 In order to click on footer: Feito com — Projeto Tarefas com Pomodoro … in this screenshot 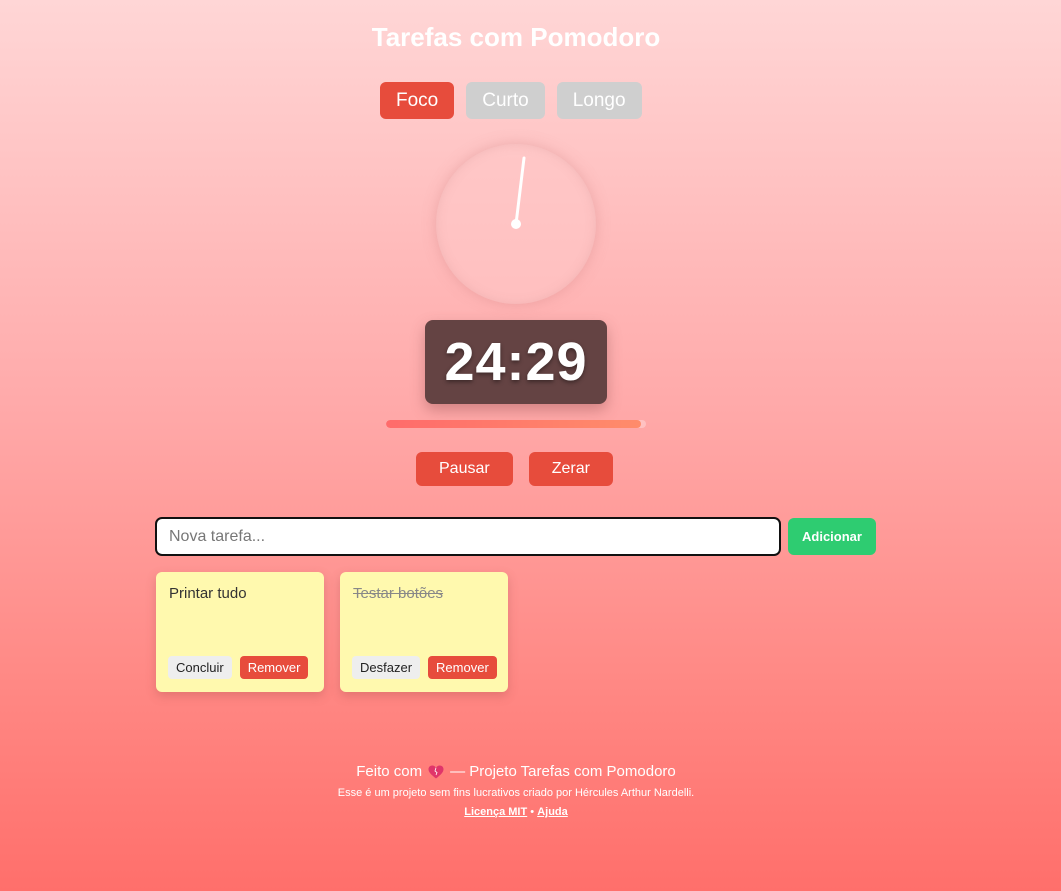, I will do `click(516, 791)`.